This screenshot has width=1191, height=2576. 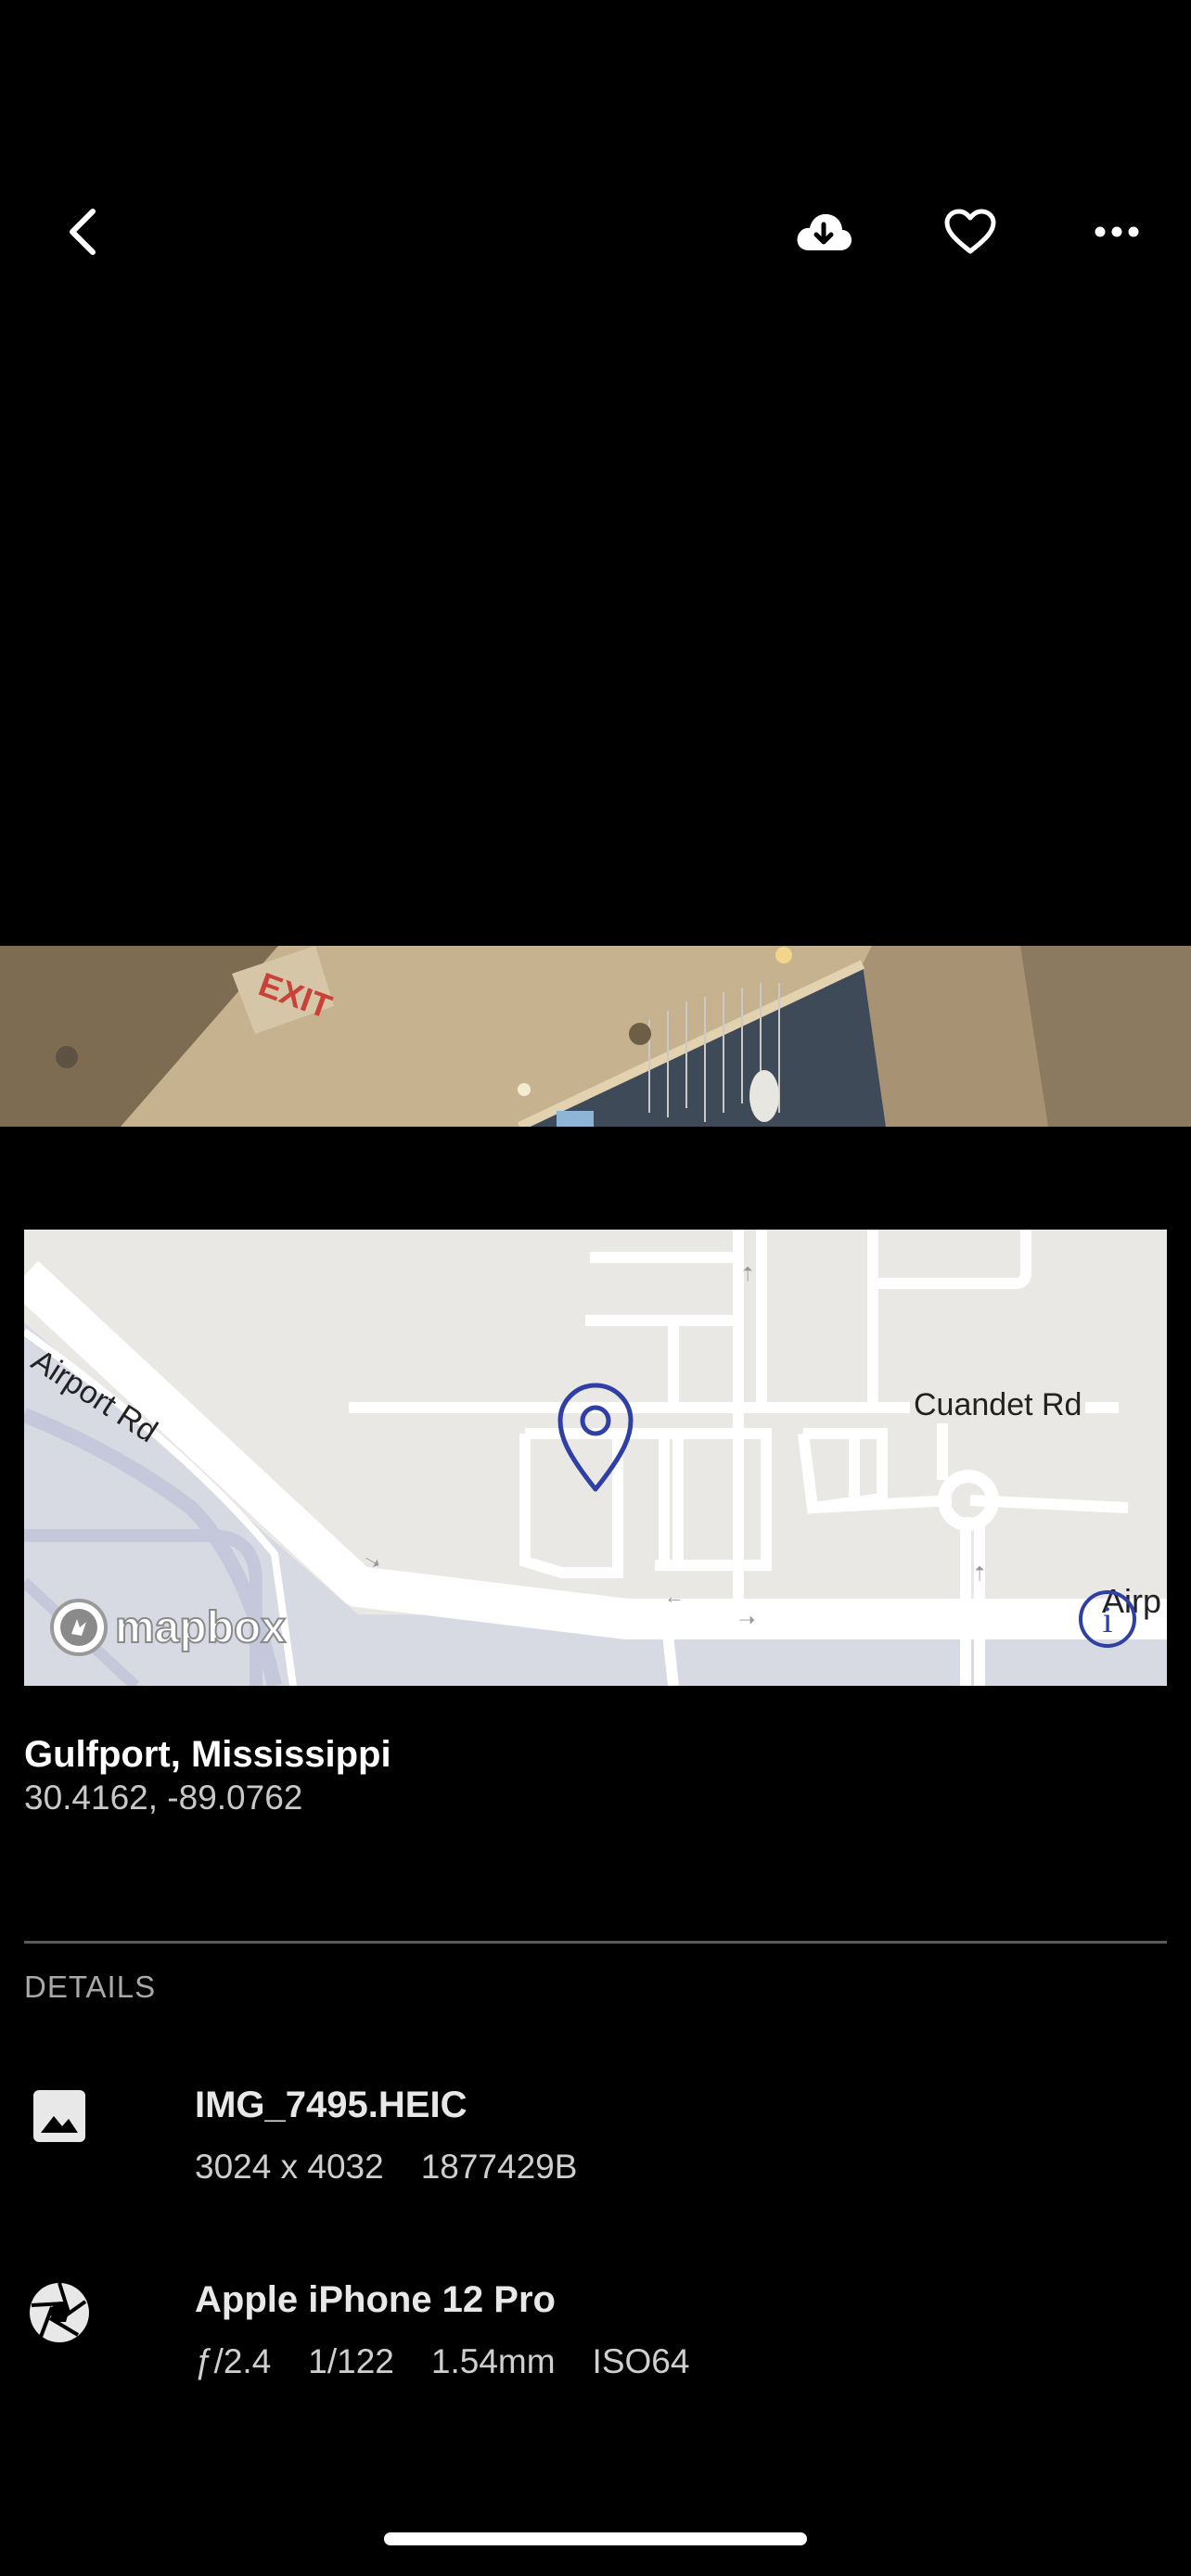 I want to click on mapbox-logo: mapbox, so click(x=167, y=1627).